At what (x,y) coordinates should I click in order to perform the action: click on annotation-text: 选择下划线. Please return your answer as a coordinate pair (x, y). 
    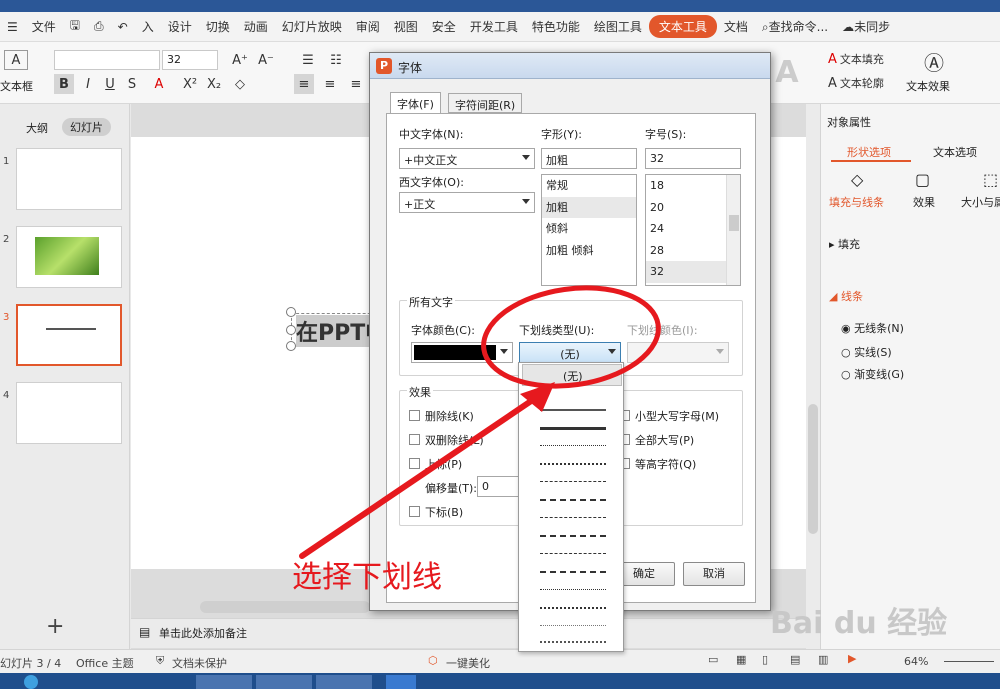
    Looking at the image, I should click on (367, 577).